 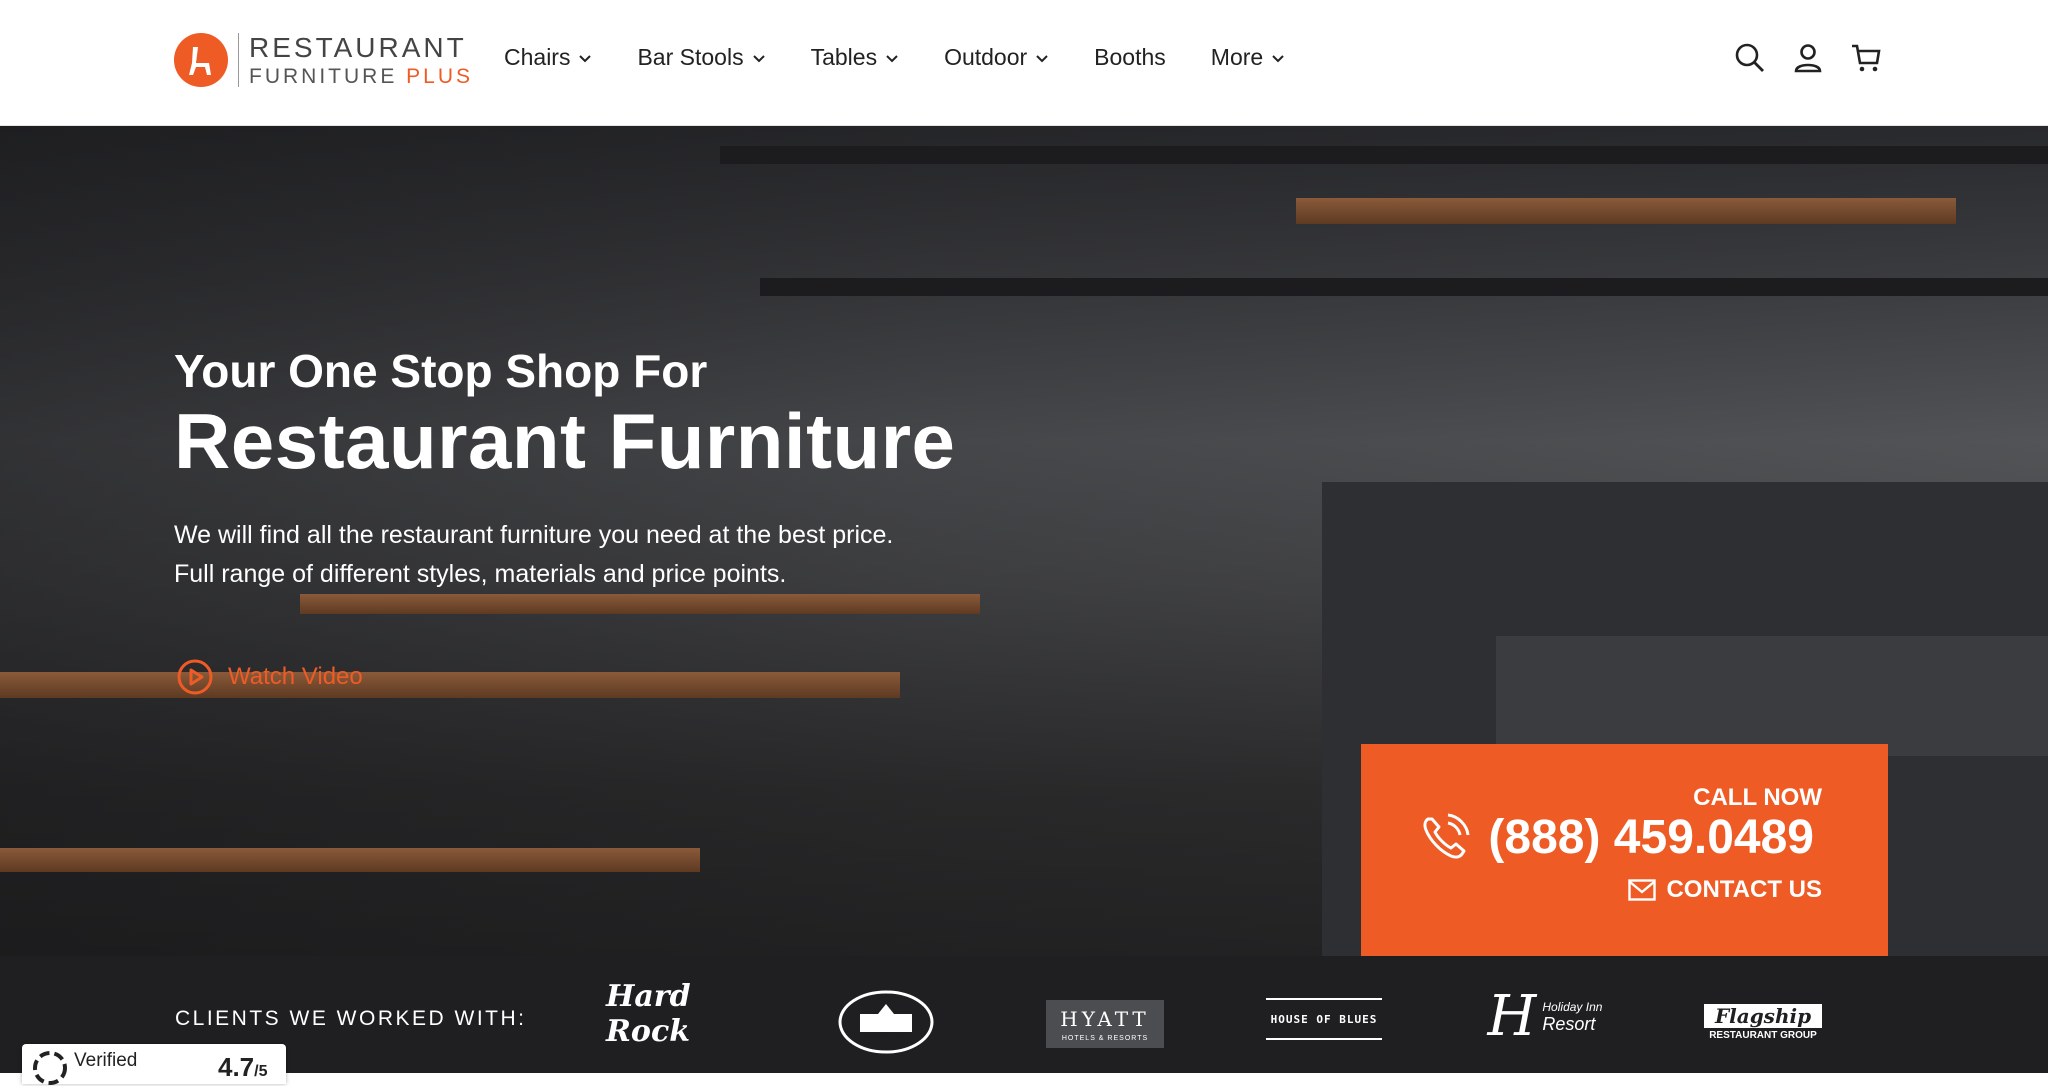 What do you see at coordinates (1763, 1035) in the screenshot?
I see `flagship-subtext: RESTAURANT GROUP` at bounding box center [1763, 1035].